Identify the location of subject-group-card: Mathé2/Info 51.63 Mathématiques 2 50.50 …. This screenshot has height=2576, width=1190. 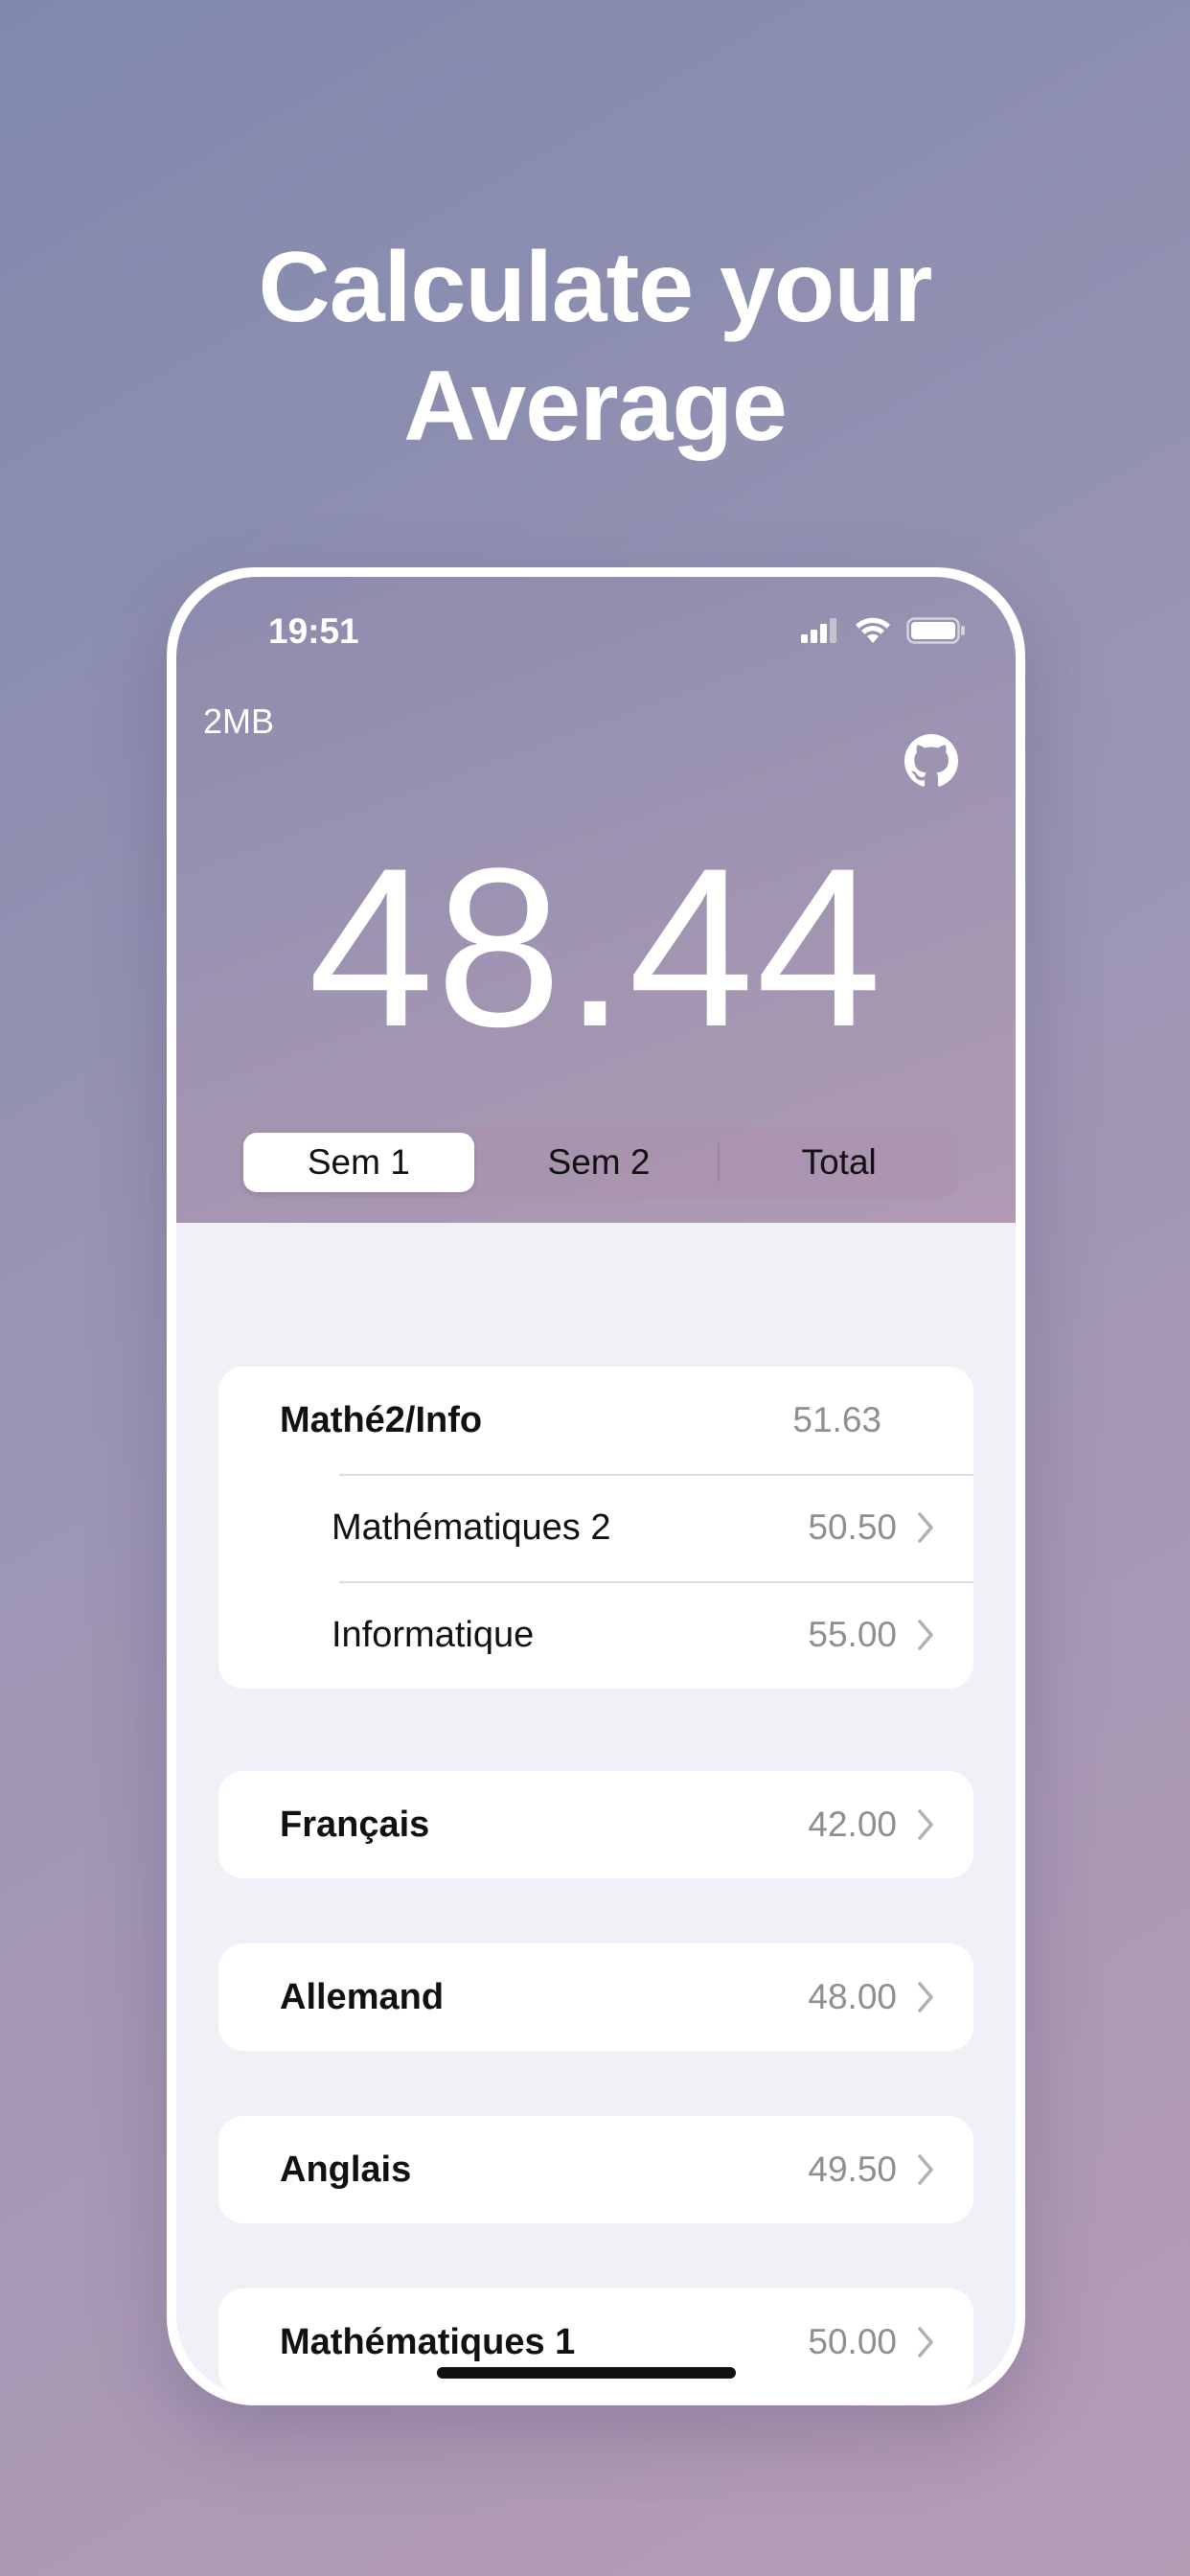
(595, 1528).